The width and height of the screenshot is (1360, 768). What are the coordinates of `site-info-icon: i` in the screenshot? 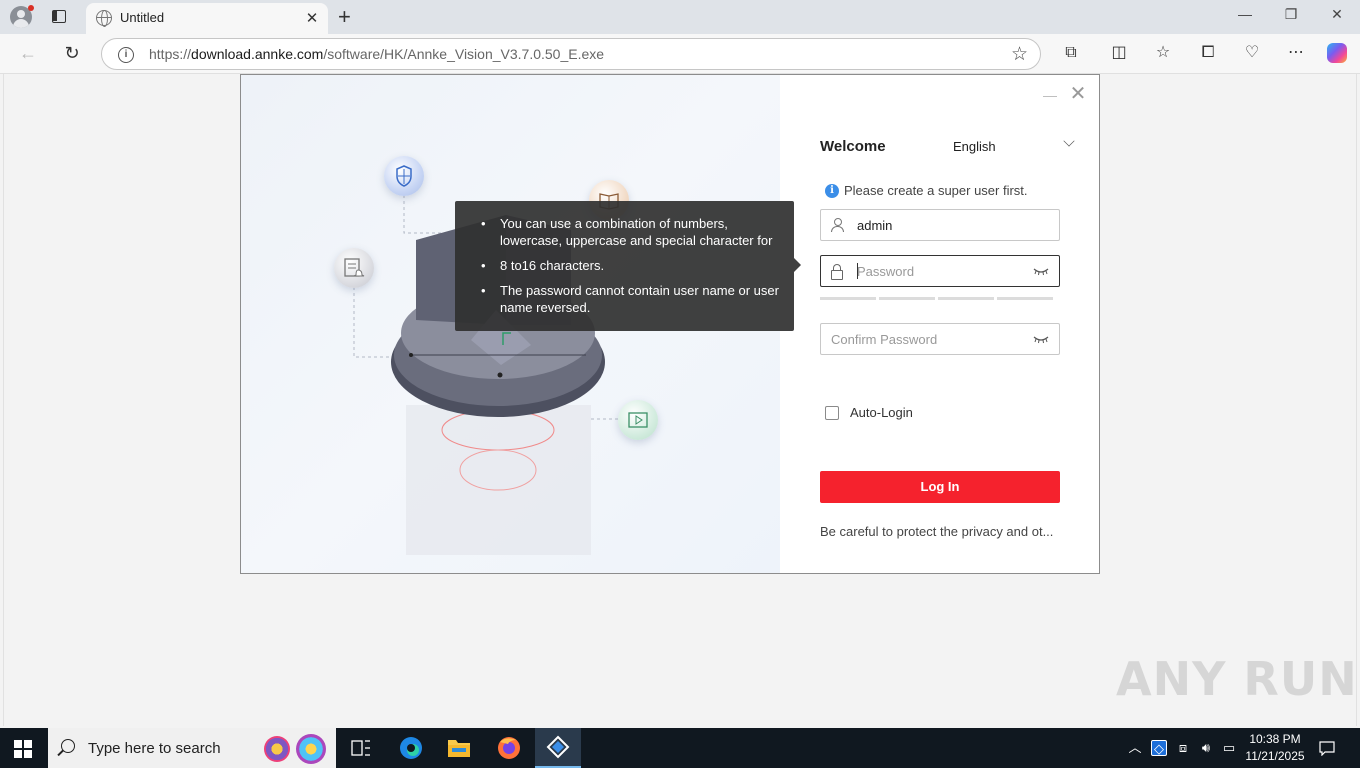 It's located at (126, 55).